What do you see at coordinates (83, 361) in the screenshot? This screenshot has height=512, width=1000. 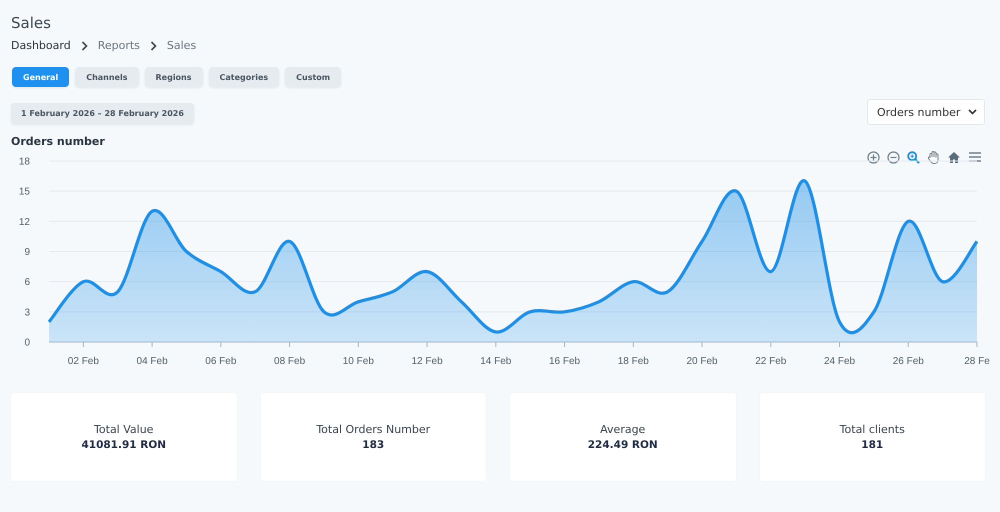 I see `x-axis-label: 02 Feb` at bounding box center [83, 361].